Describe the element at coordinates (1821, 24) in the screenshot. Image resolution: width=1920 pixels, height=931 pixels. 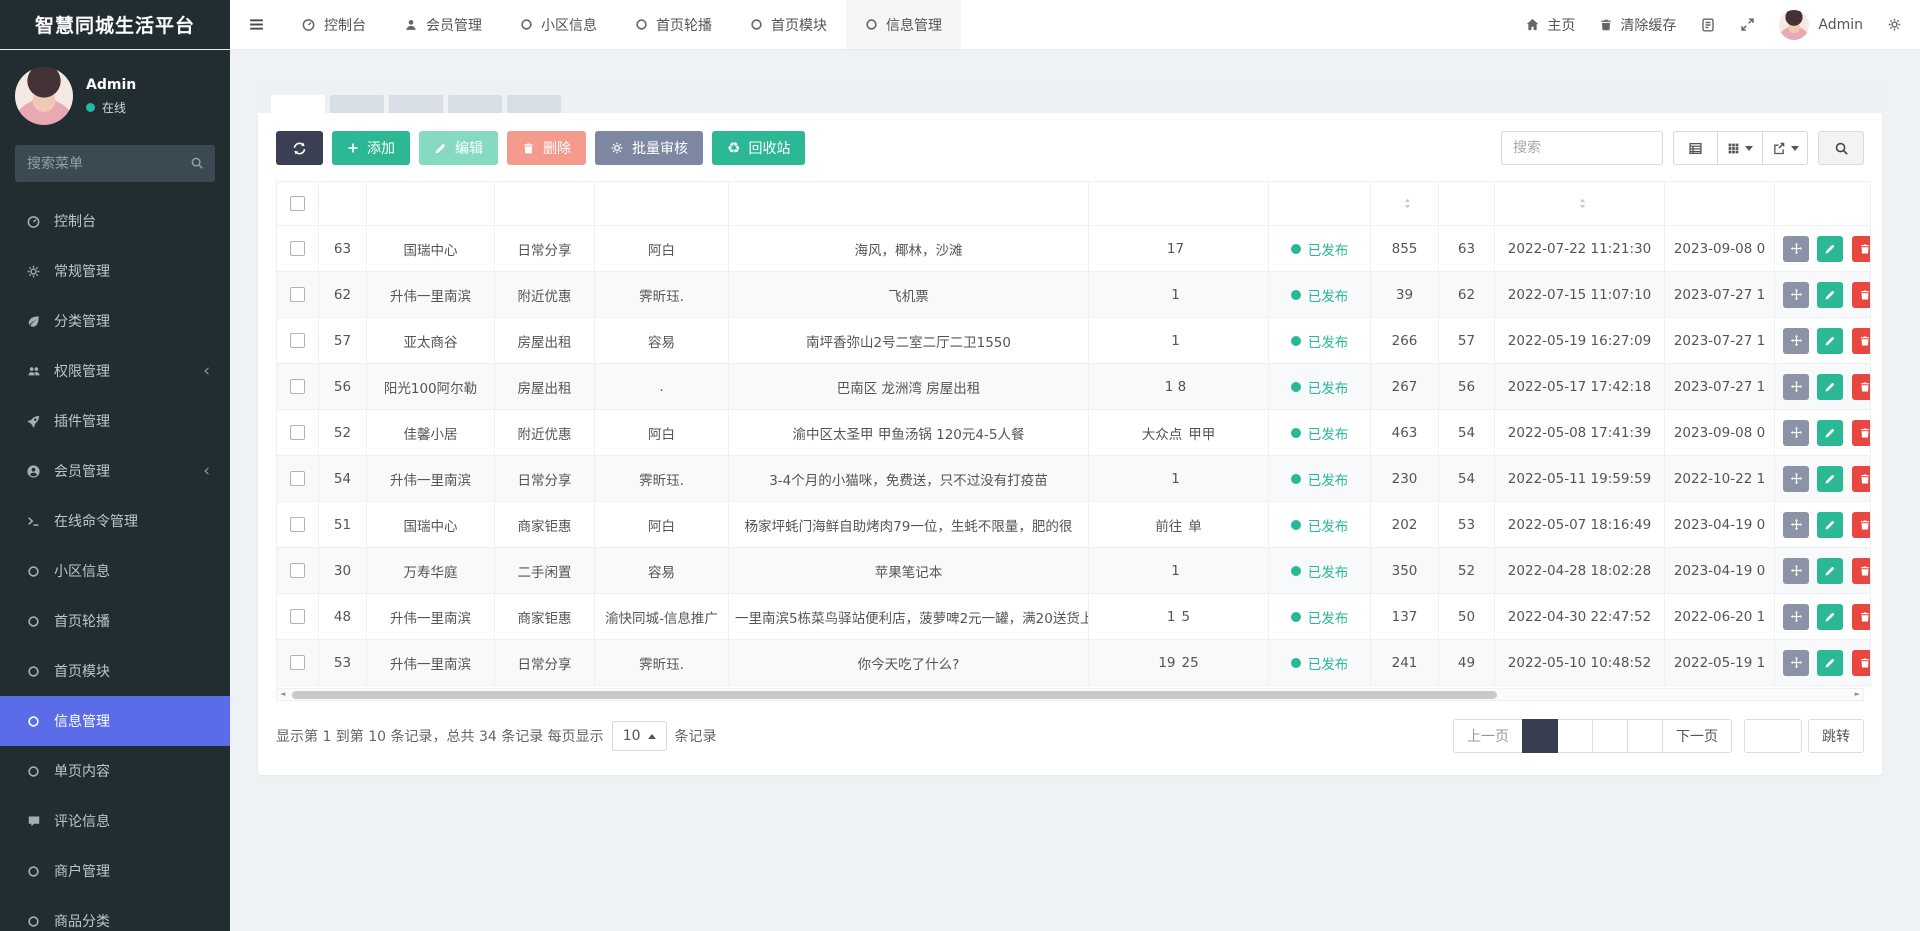
I see `user-menu: Admin` at that location.